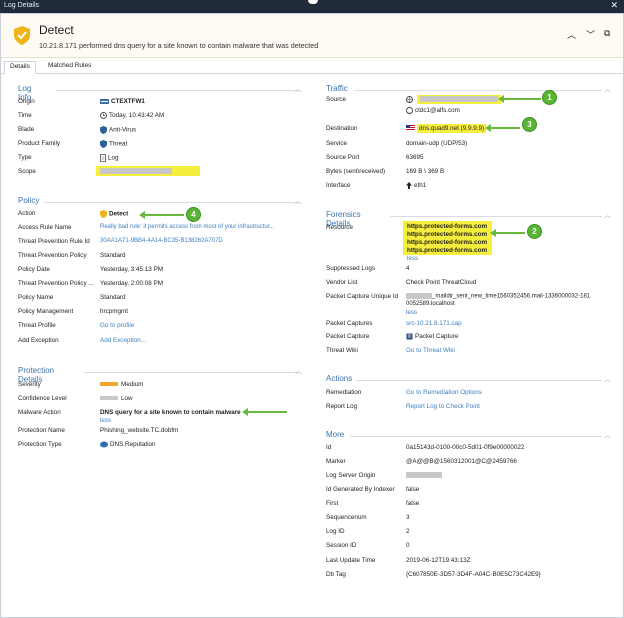 The width and height of the screenshot is (624, 618). Describe the element at coordinates (614, 5) in the screenshot. I see `close-icon: ✕` at that location.